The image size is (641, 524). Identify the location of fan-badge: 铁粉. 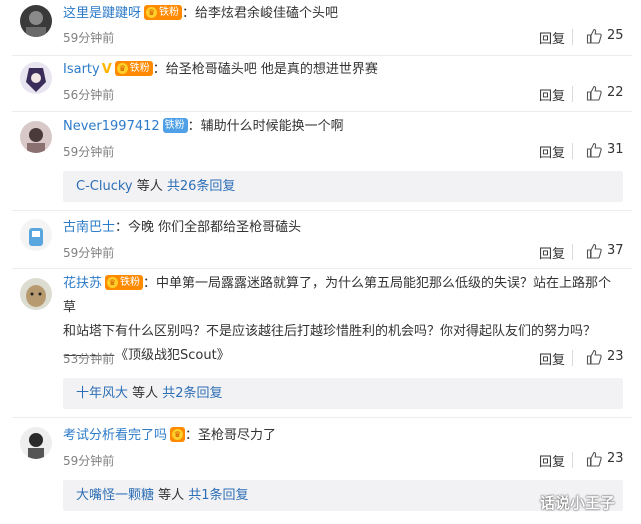
(175, 125).